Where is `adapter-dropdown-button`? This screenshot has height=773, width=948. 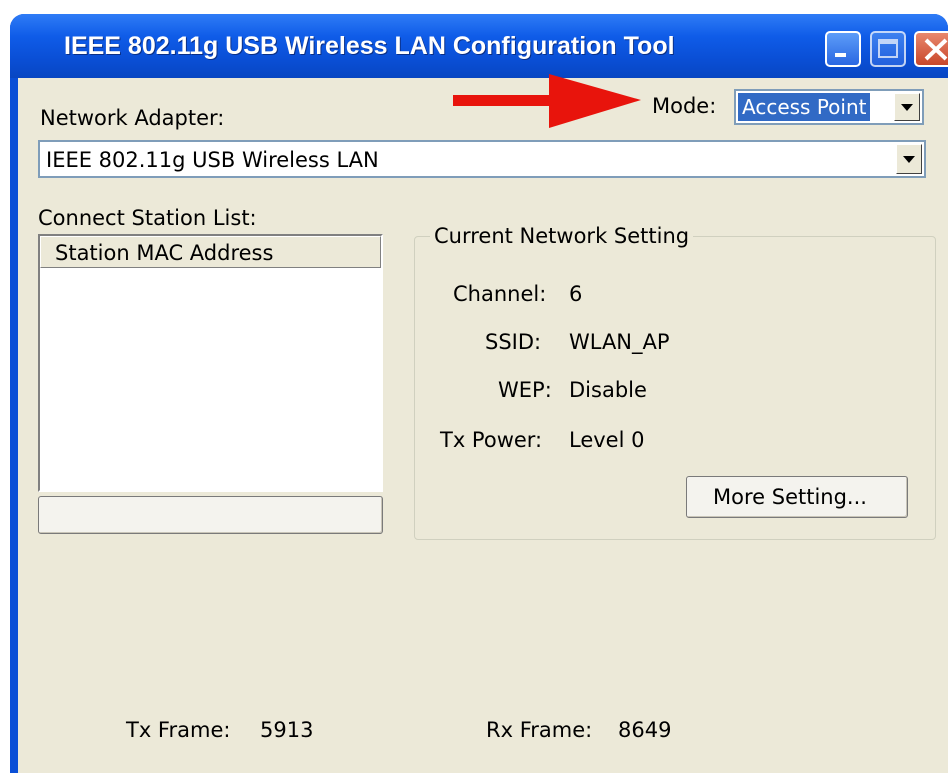
adapter-dropdown-button is located at coordinates (909, 159).